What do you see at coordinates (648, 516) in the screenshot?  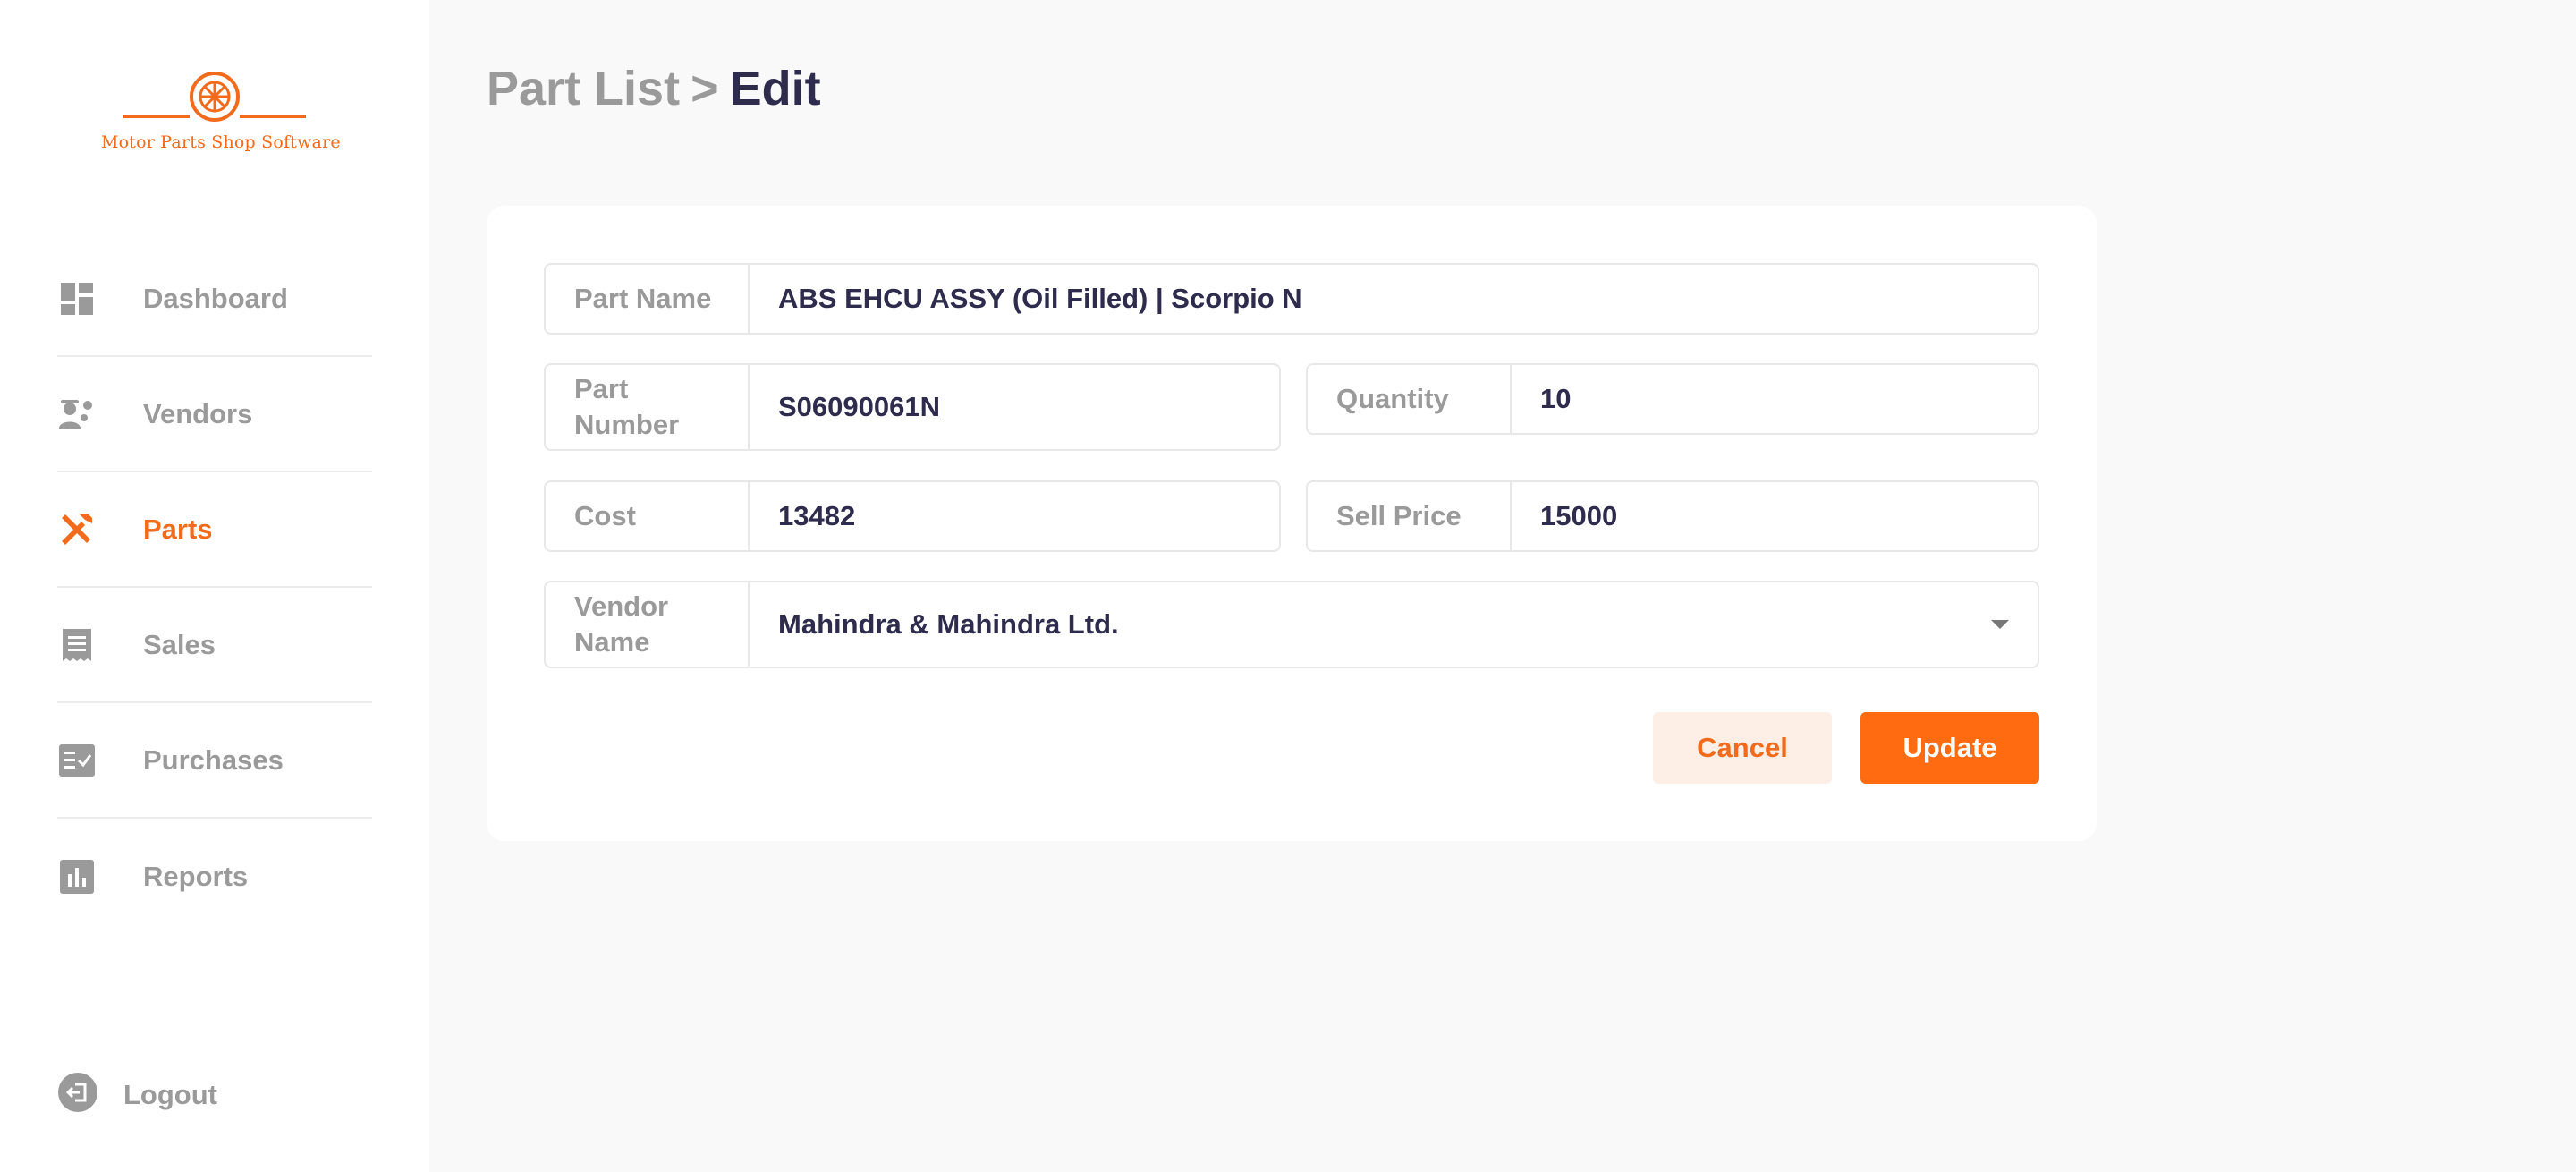 I see `cost-label: Cost` at bounding box center [648, 516].